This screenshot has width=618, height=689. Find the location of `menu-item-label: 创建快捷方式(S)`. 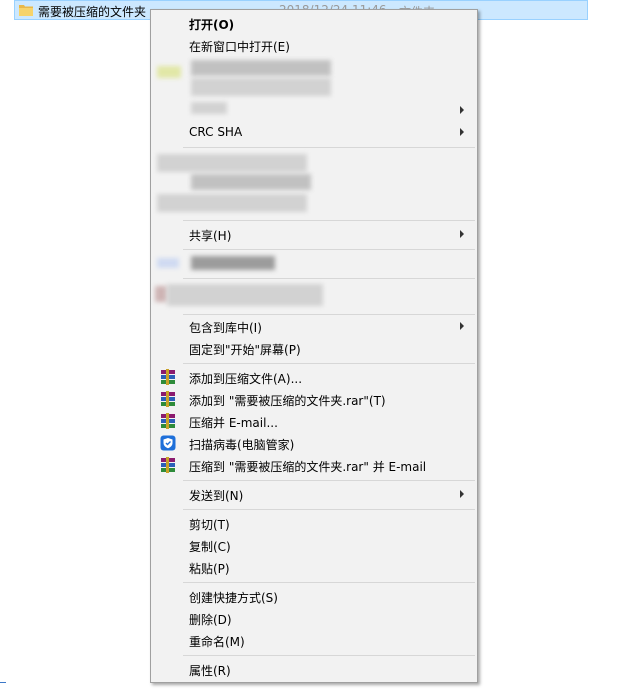

menu-item-label: 创建快捷方式(S) is located at coordinates (233, 598).